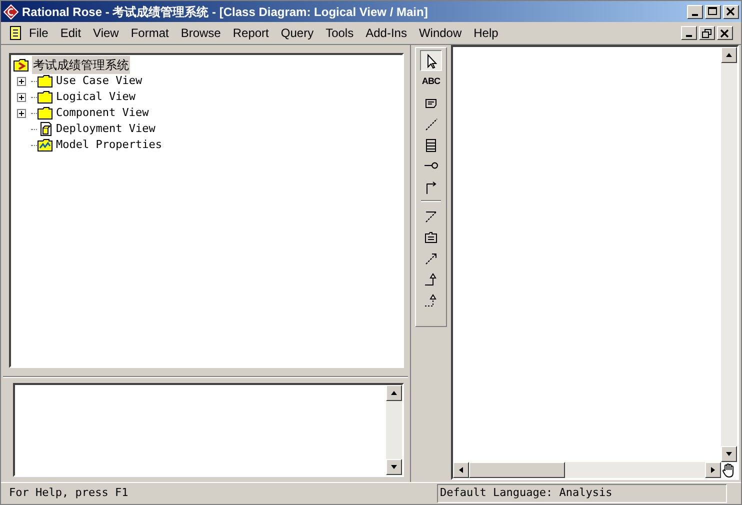 The height and width of the screenshot is (505, 742). What do you see at coordinates (386, 33) in the screenshot?
I see `menu-item: Add-Ins` at bounding box center [386, 33].